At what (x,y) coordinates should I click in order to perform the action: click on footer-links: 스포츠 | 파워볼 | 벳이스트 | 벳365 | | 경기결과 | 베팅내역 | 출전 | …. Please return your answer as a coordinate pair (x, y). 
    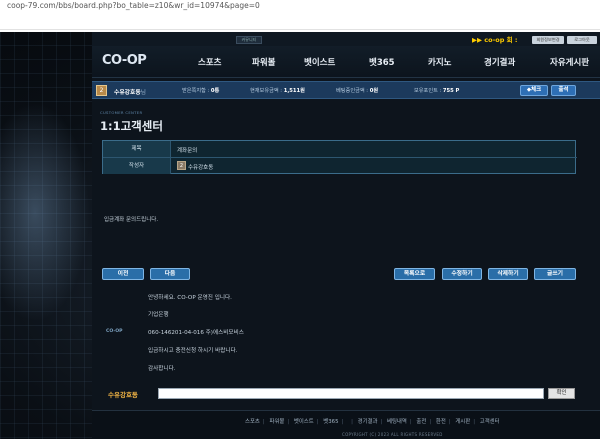
    Looking at the image, I should click on (372, 421).